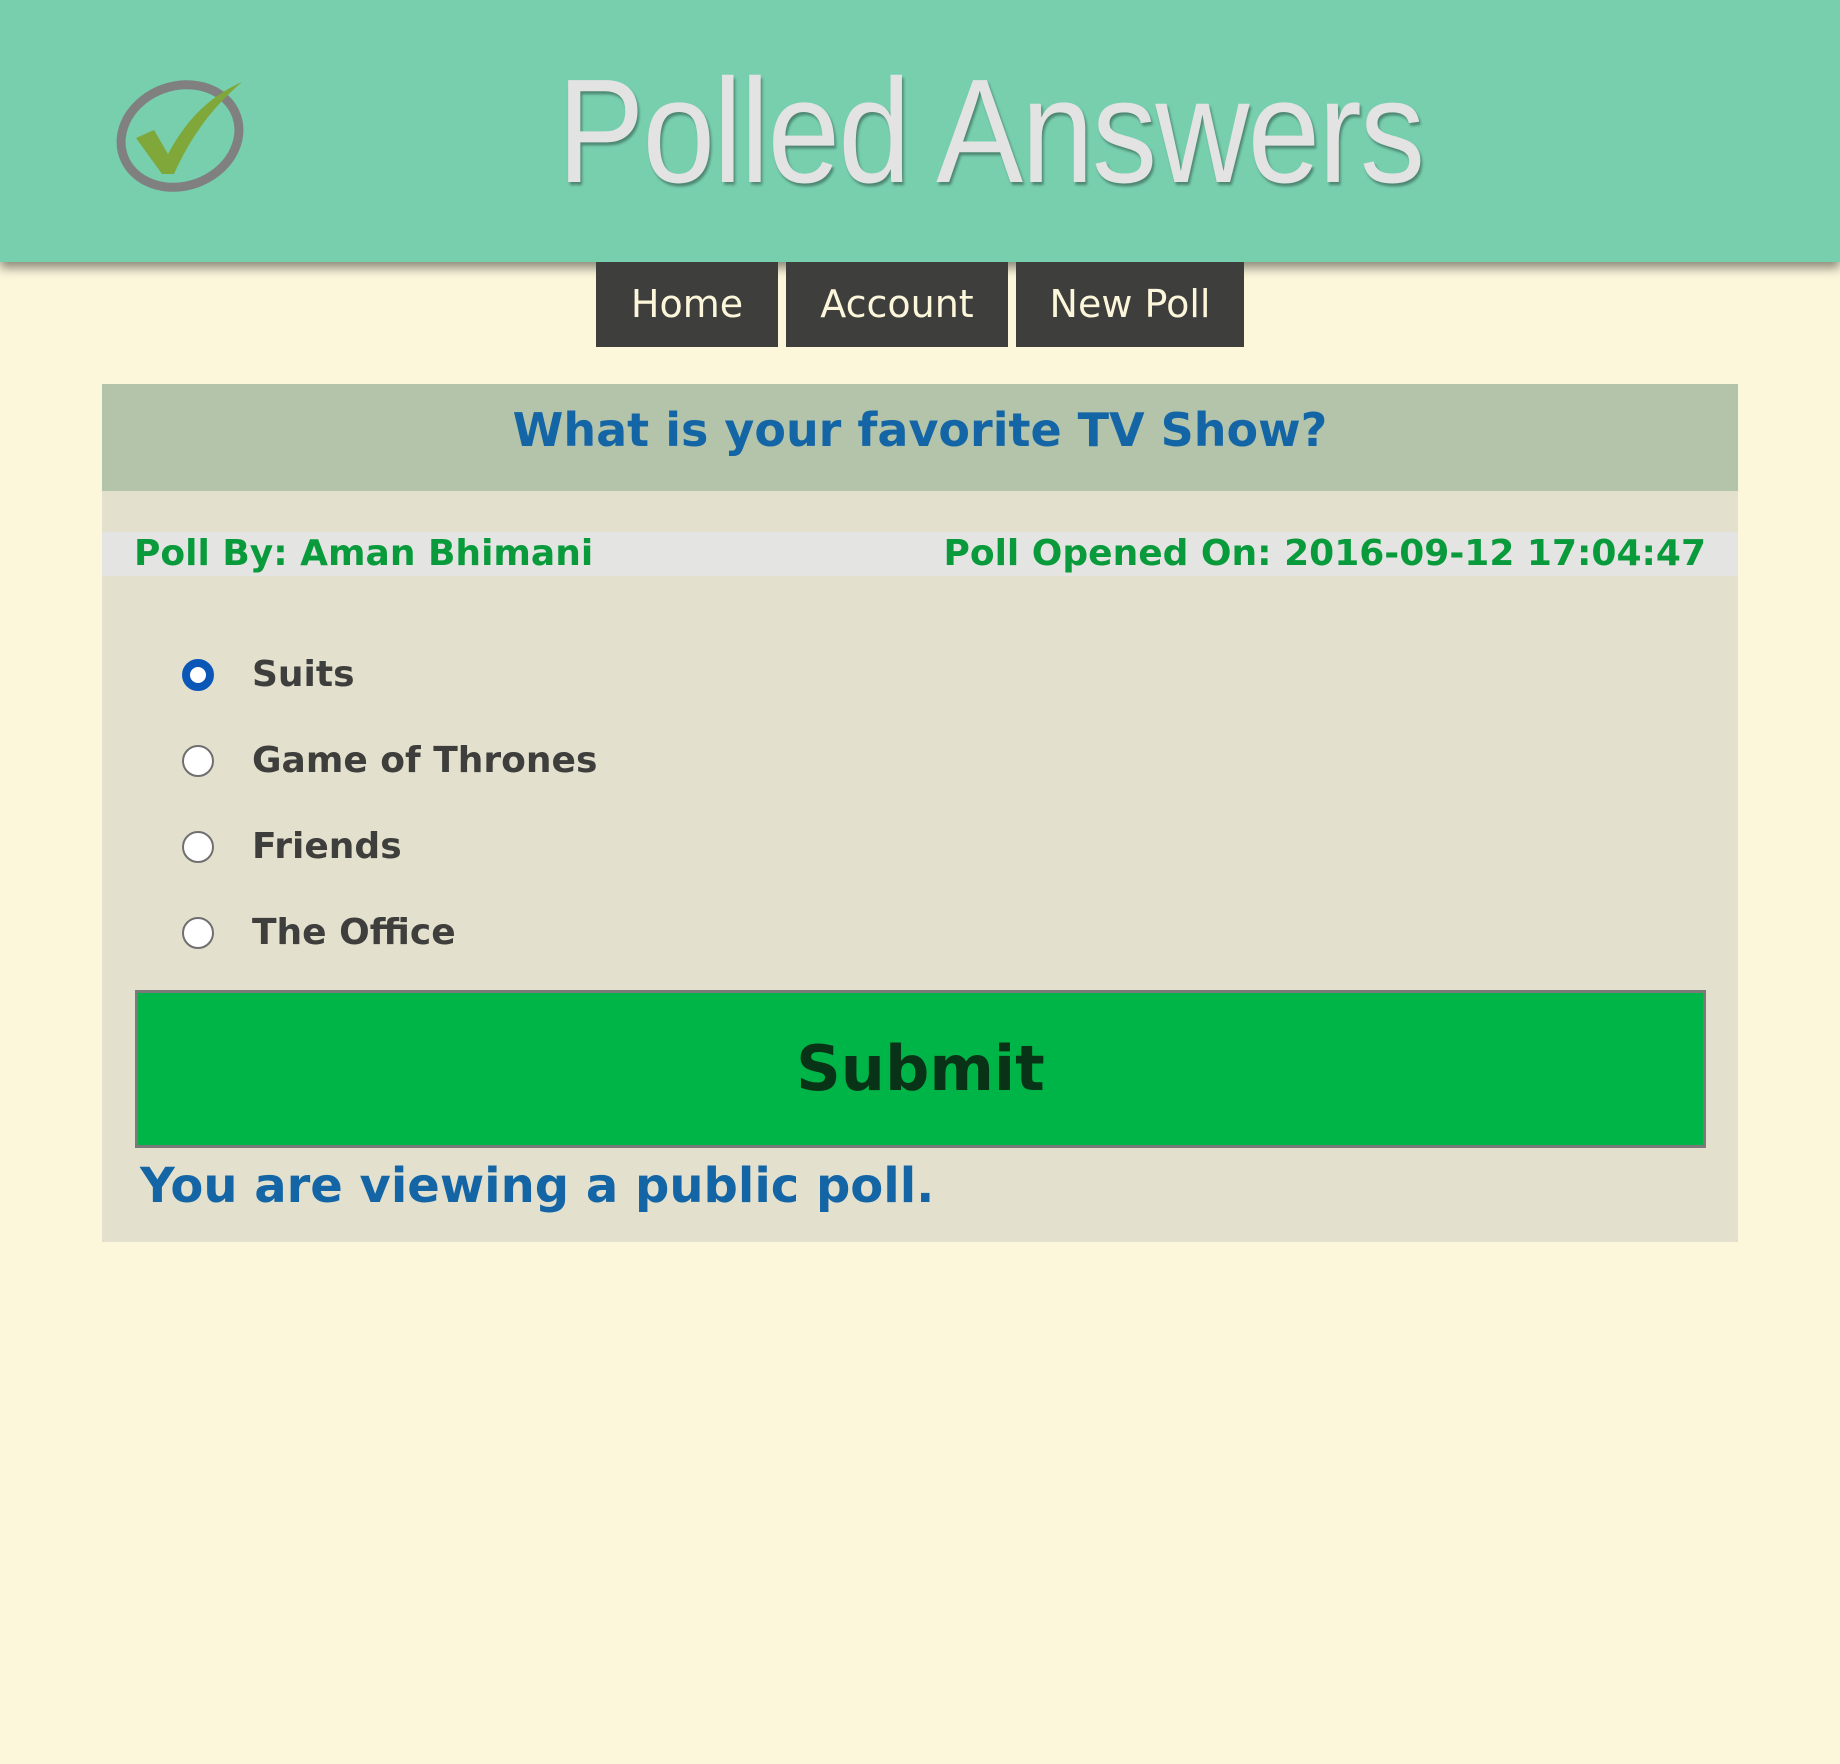 This screenshot has height=1764, width=1840. What do you see at coordinates (897, 304) in the screenshot?
I see `nav-account: Account` at bounding box center [897, 304].